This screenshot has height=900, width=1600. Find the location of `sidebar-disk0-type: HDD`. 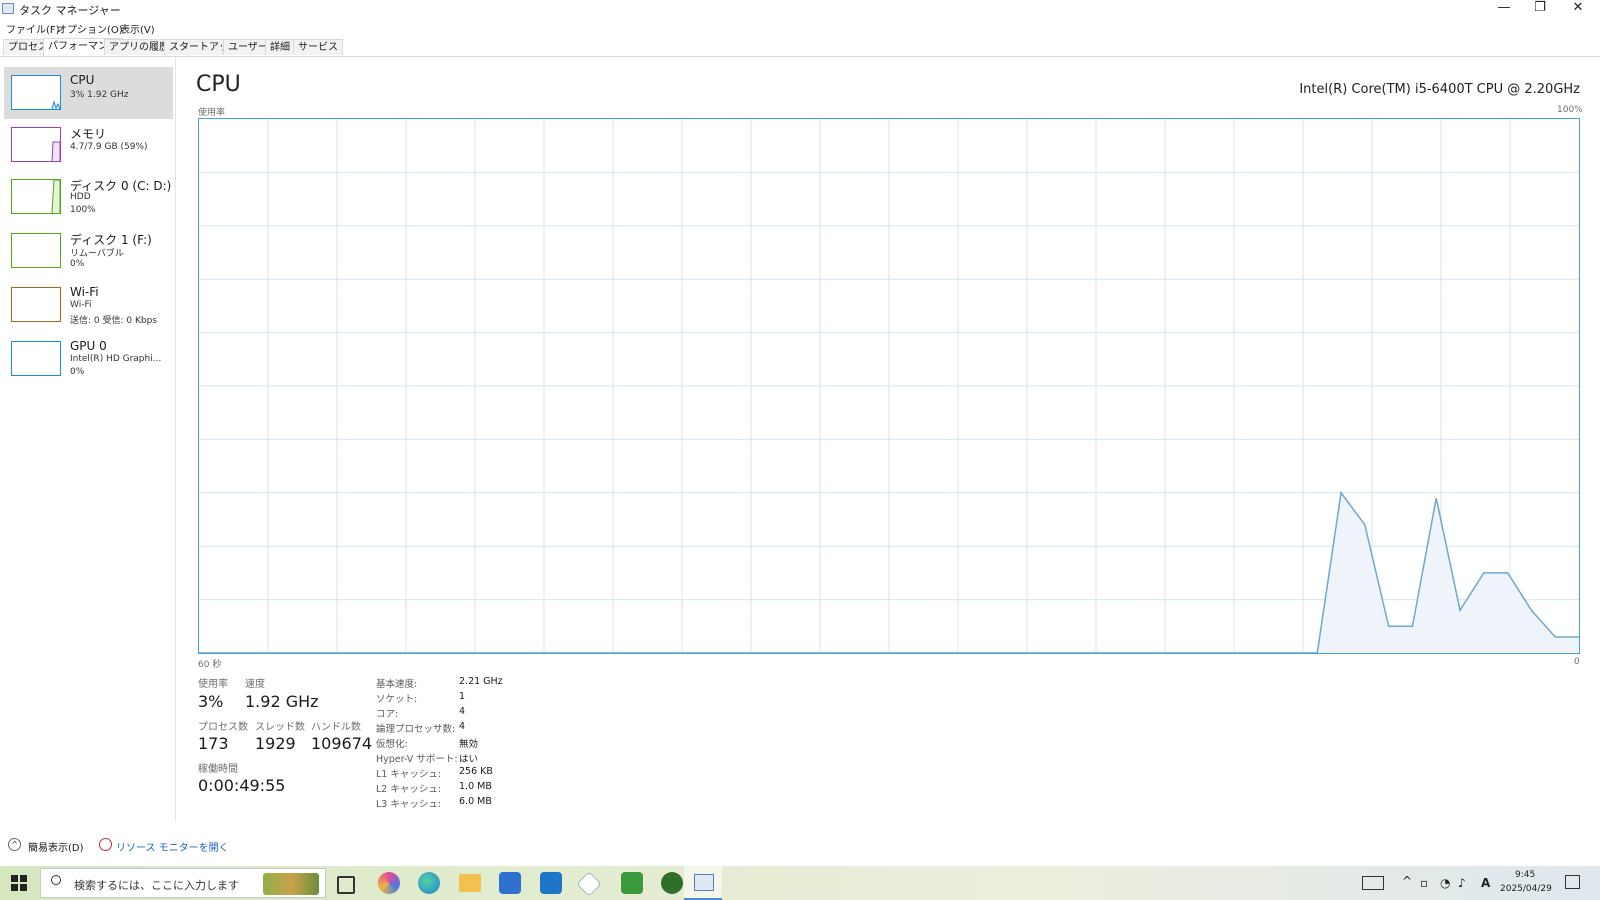

sidebar-disk0-type: HDD is located at coordinates (80, 197).